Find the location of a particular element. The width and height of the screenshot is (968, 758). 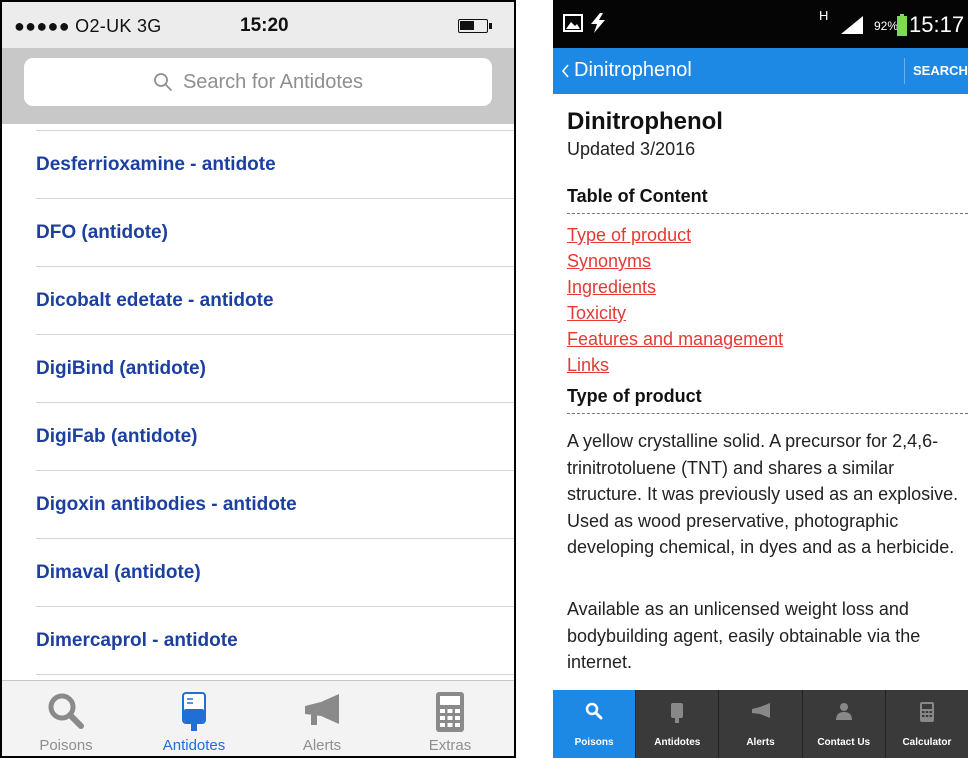

person-icon is located at coordinates (843, 711).